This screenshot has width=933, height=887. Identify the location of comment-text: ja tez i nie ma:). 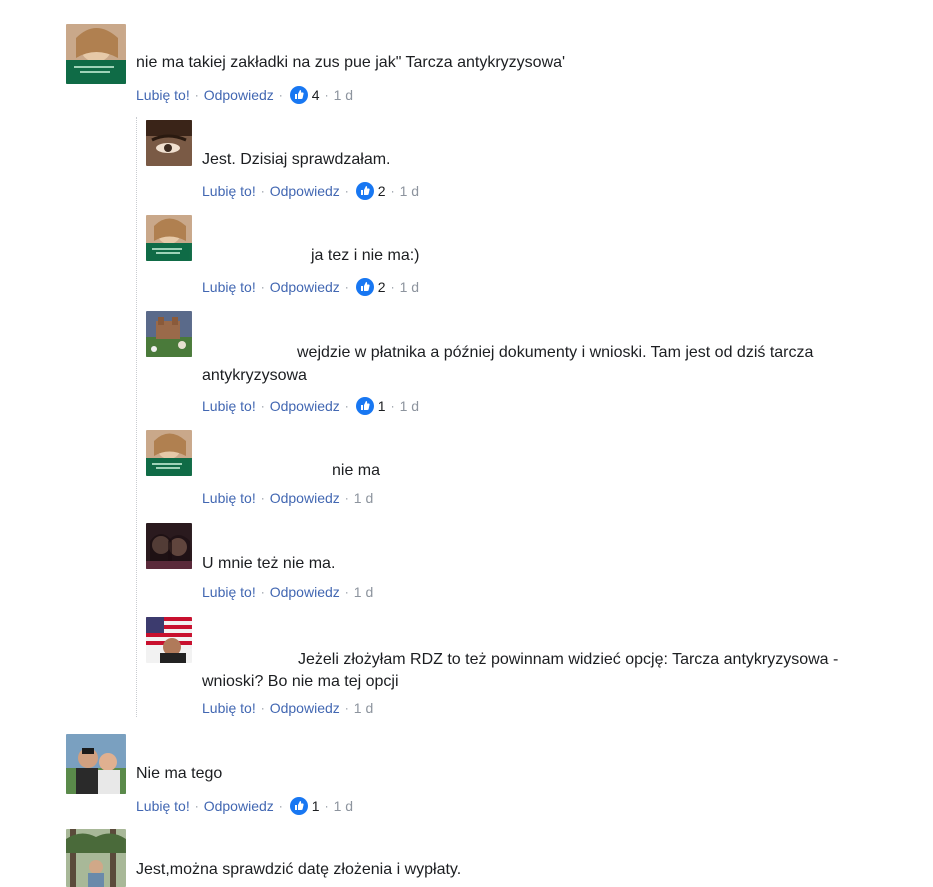
(365, 255).